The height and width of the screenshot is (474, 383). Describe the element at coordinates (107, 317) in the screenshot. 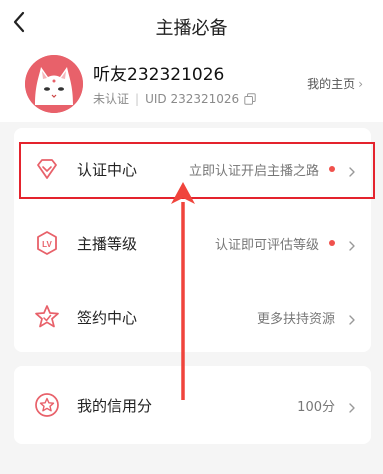

I see `menu-item-label: 签约中心` at that location.